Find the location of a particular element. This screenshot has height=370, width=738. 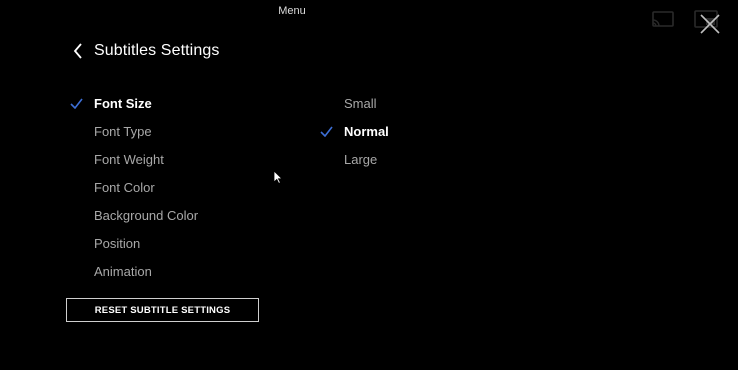

value-large: Large is located at coordinates (366, 164).